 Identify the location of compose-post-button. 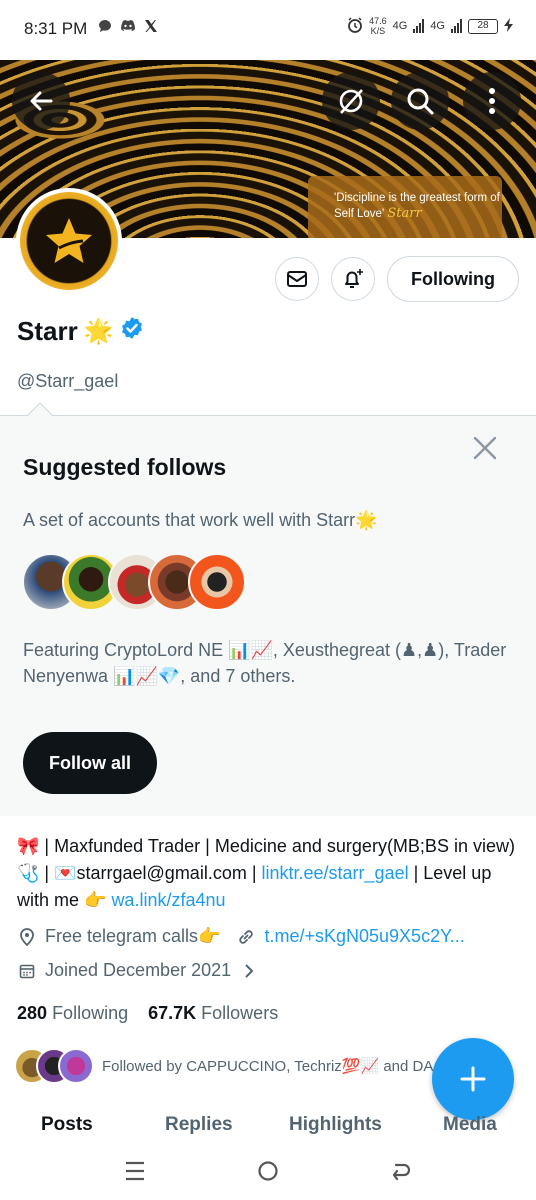
(473, 1079).